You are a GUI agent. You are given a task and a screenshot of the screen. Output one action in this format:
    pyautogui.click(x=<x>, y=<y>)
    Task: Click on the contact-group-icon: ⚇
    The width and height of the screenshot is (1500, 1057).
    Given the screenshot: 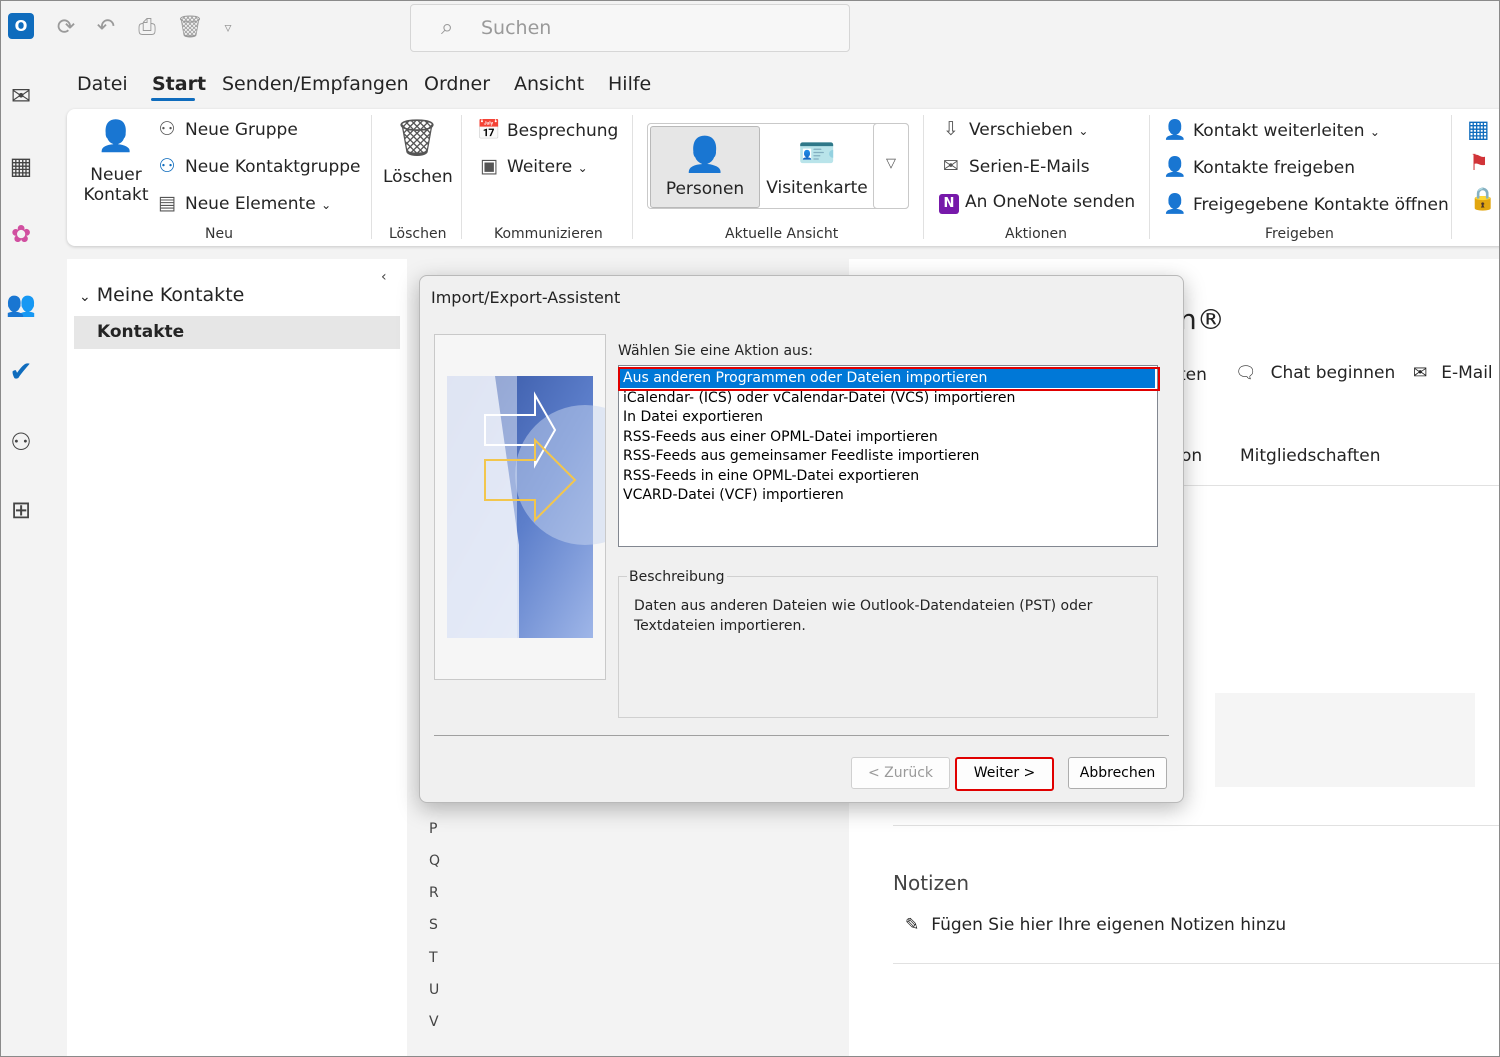 What is the action you would take?
    pyautogui.click(x=167, y=166)
    